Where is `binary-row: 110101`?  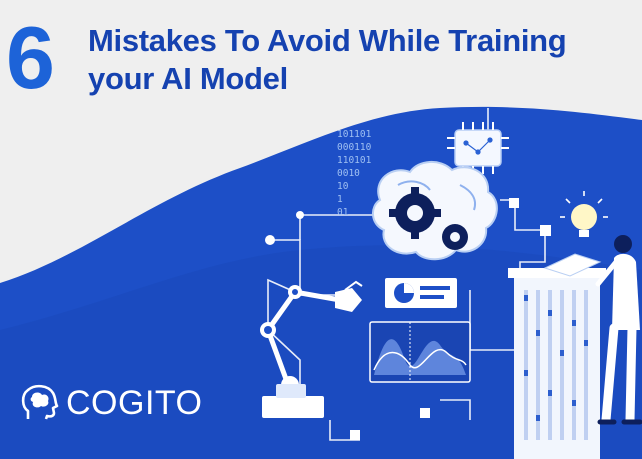
binary-row: 110101 is located at coordinates (354, 160).